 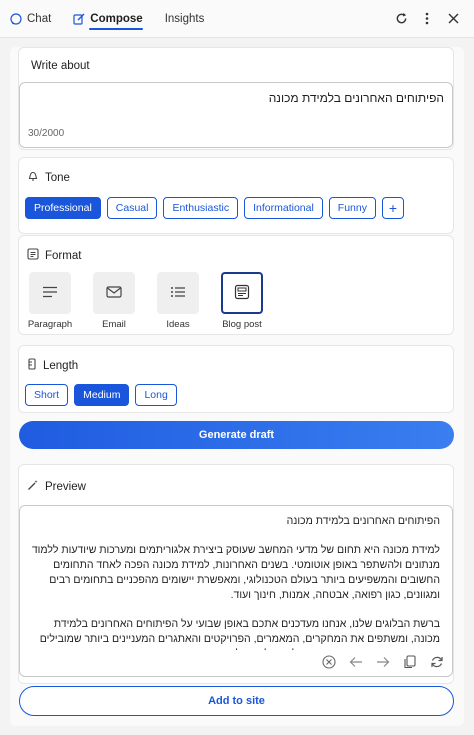 I want to click on compose-icon, so click(x=79, y=19).